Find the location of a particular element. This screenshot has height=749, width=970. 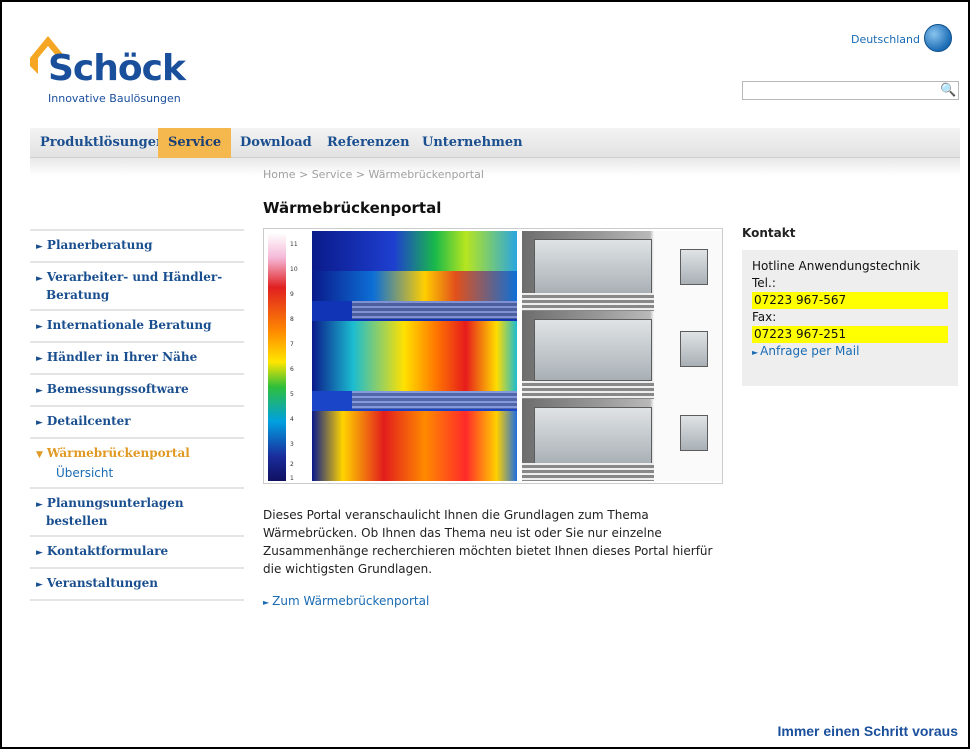

scale-tick: 5 is located at coordinates (292, 394).